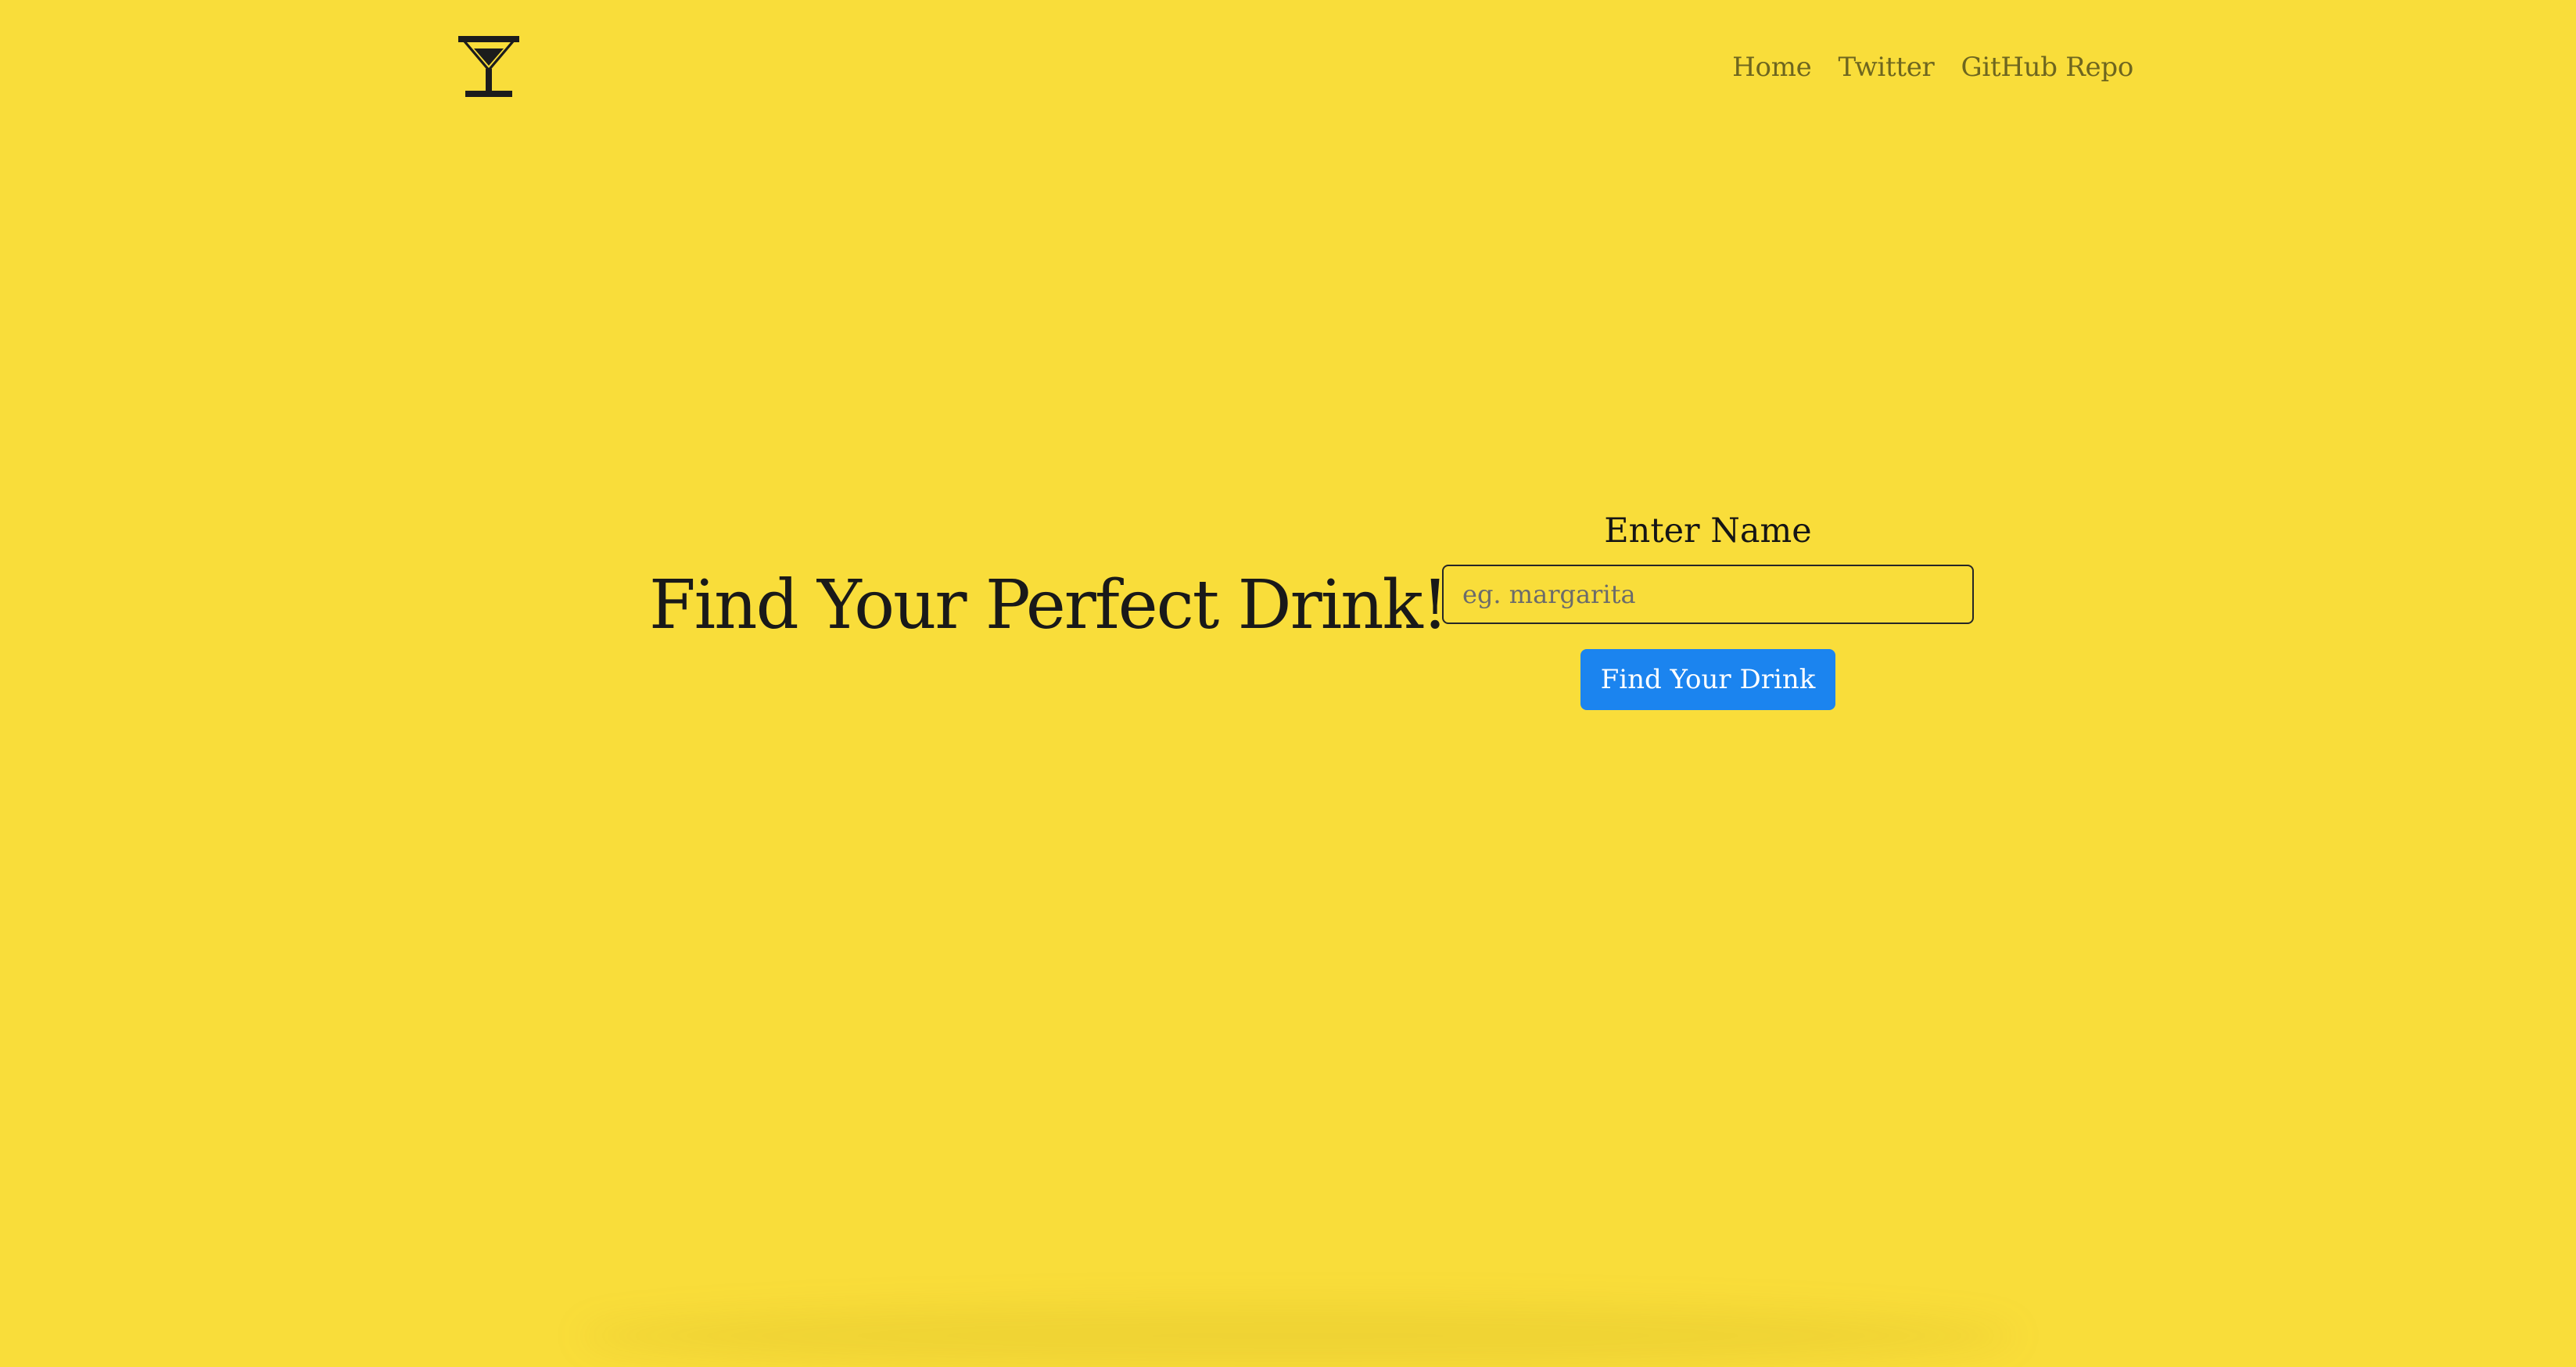 The image size is (2576, 1367). I want to click on nav-link-github-repo: GitHub Repo, so click(2047, 67).